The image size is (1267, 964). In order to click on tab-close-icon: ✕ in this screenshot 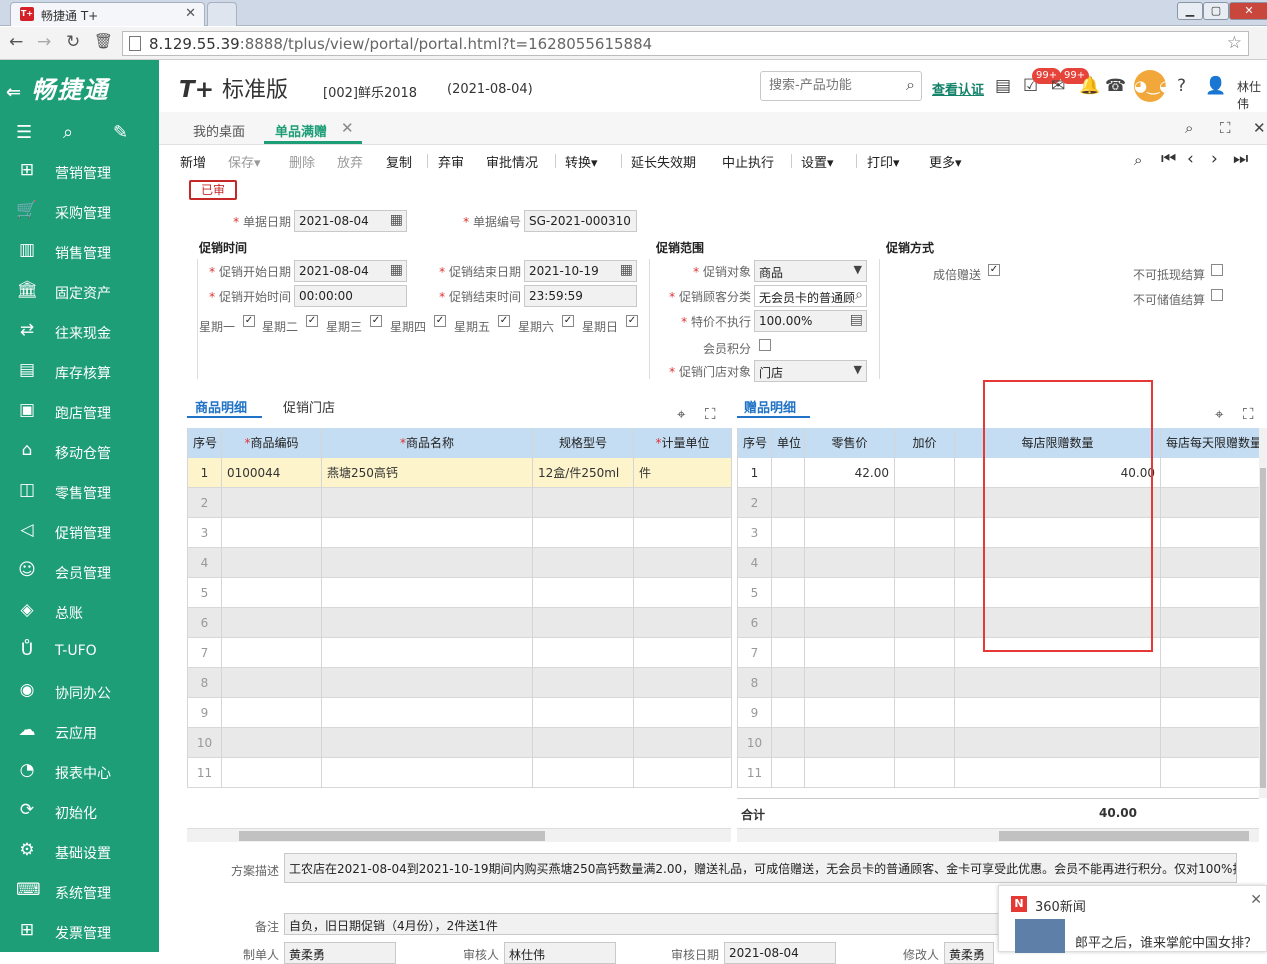, I will do `click(347, 128)`.